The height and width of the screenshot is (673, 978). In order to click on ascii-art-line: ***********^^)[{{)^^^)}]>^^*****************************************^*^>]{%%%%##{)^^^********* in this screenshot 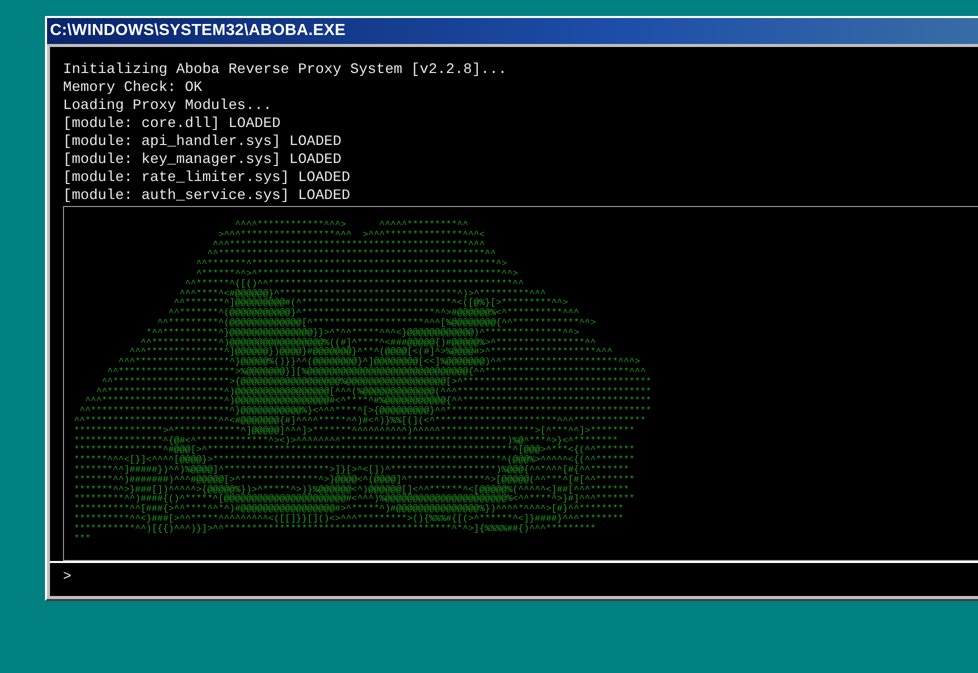, I will do `click(335, 529)`.